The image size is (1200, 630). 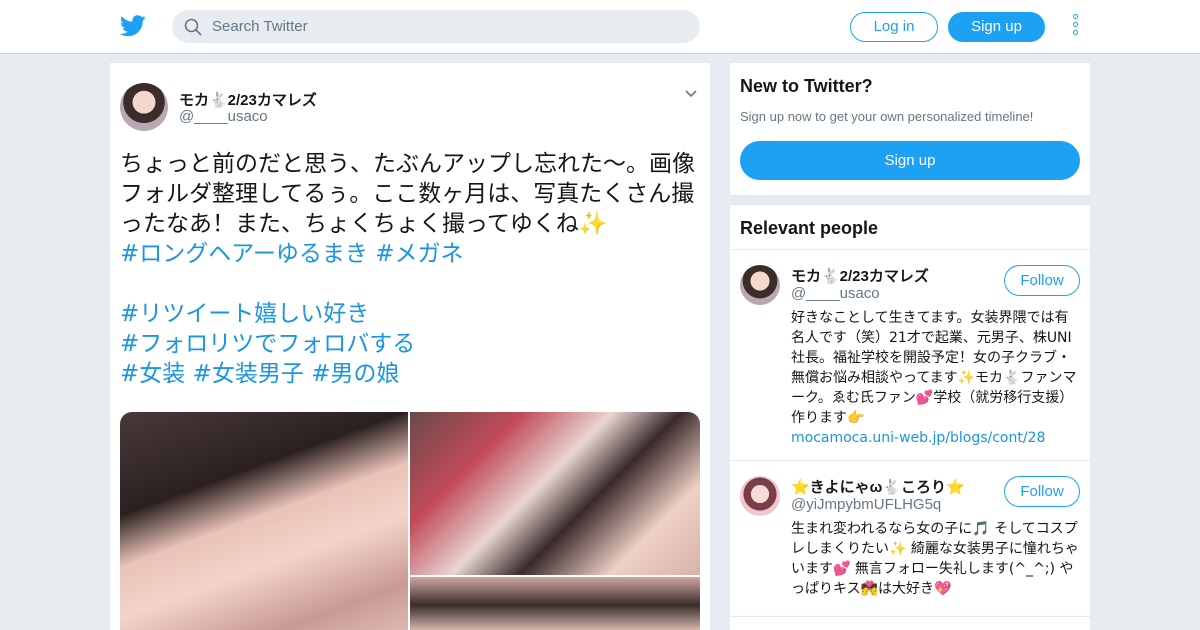 What do you see at coordinates (244, 314) in the screenshot?
I see `hashtag-link: #リツイート嬉しい好き` at bounding box center [244, 314].